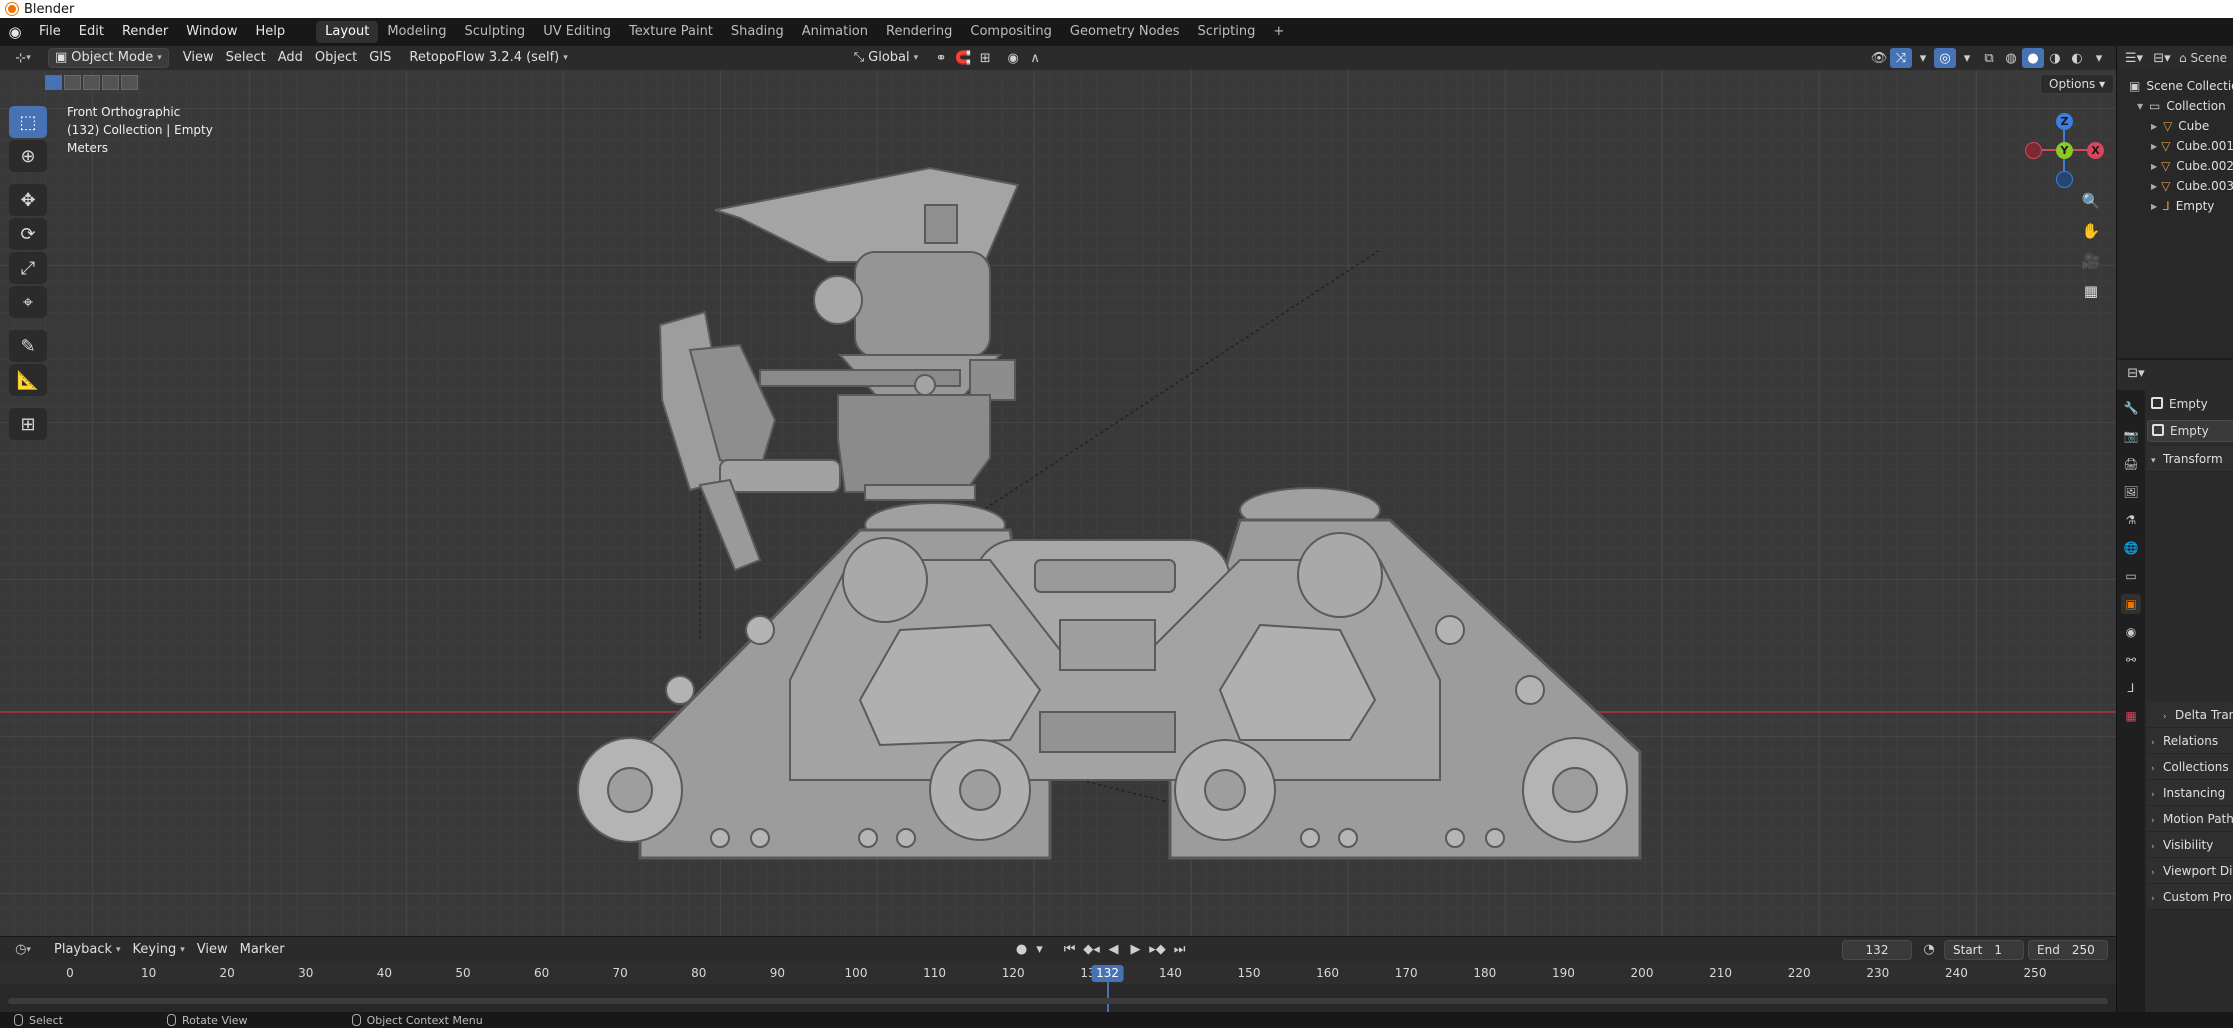  Describe the element at coordinates (2091, 201) in the screenshot. I see `zoom-icon: 🔍` at that location.